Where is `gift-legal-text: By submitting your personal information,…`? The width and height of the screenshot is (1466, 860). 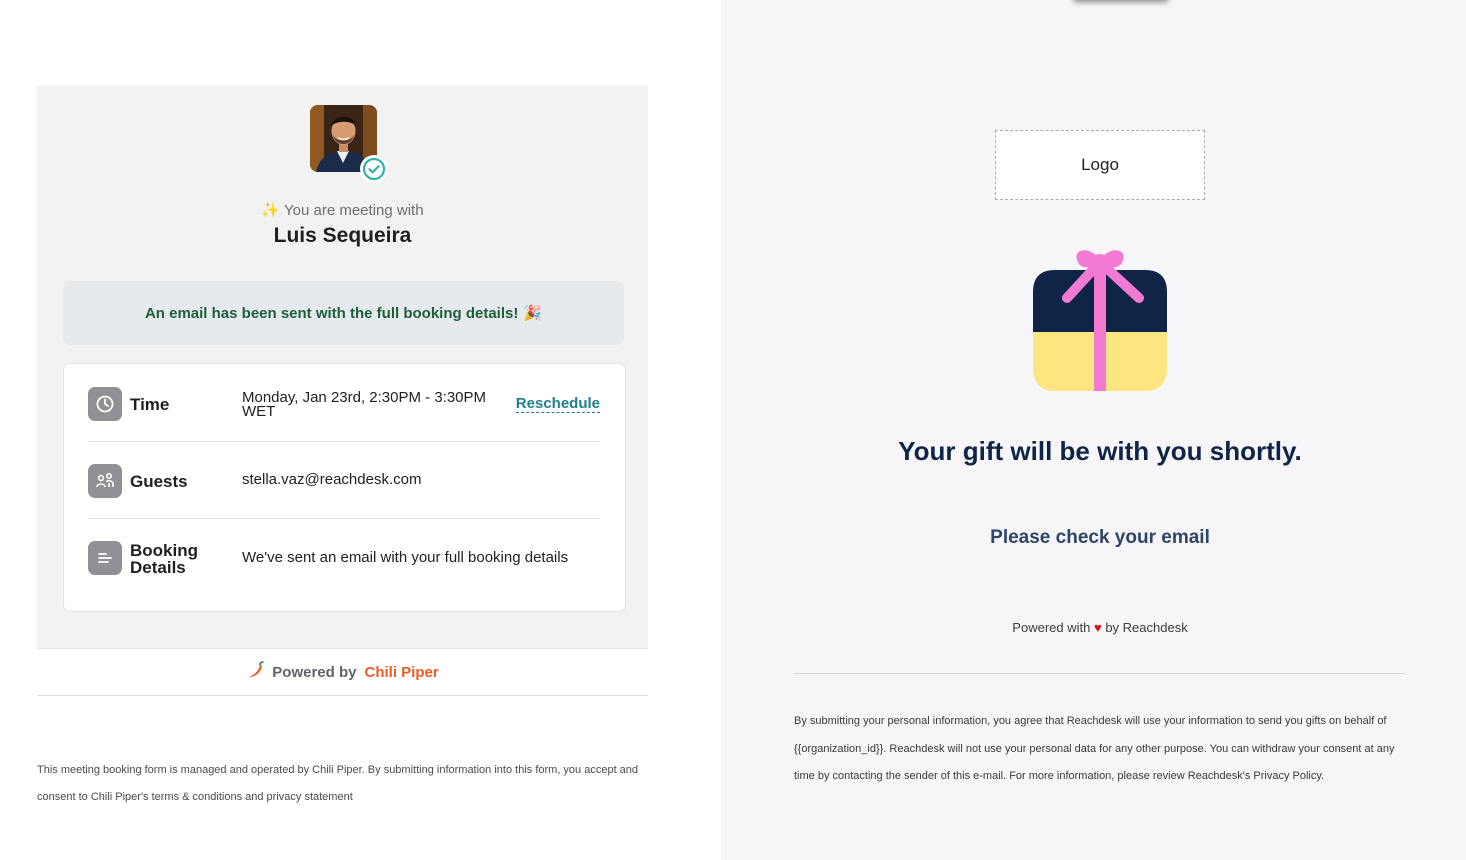 gift-legal-text: By submitting your personal information,… is located at coordinates (1094, 748).